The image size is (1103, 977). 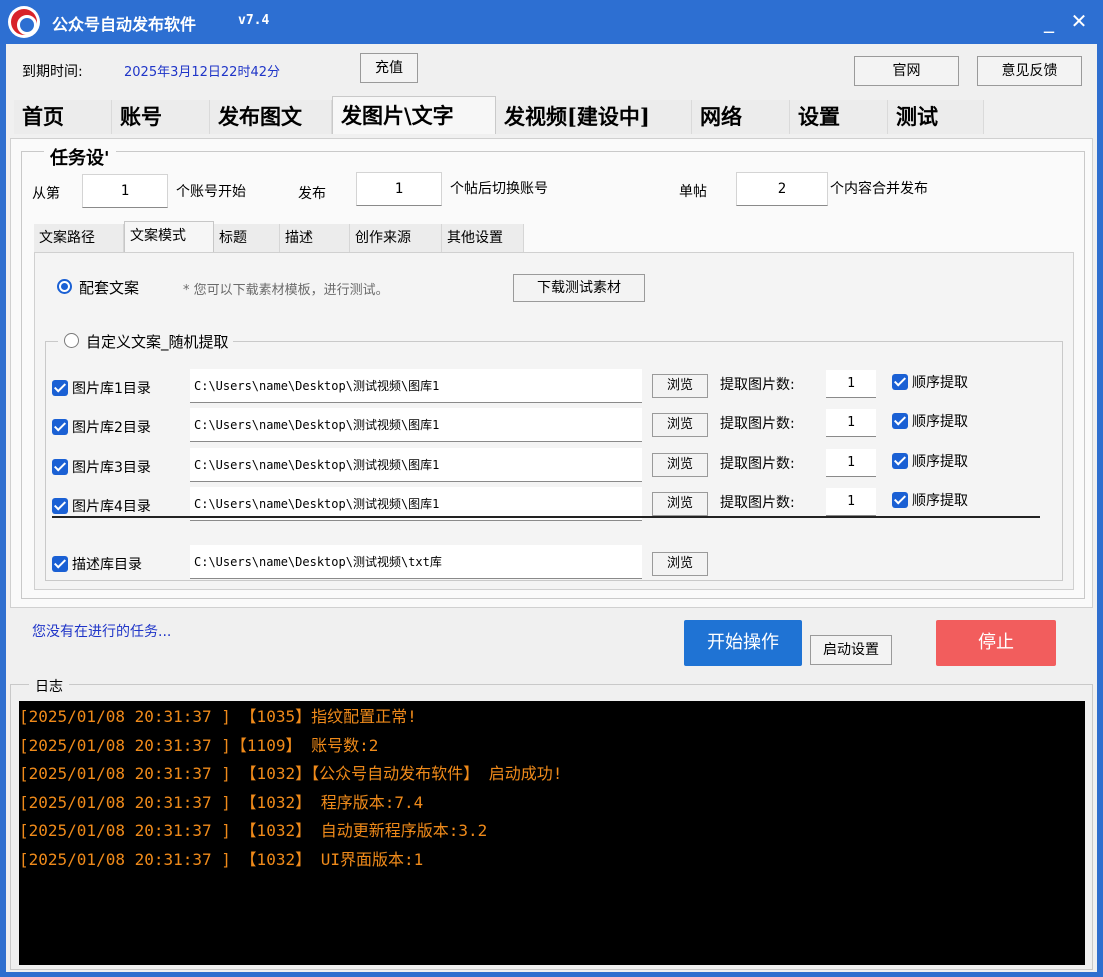 I want to click on custom-copy-label: 自定义文案_随机提取, so click(x=157, y=342).